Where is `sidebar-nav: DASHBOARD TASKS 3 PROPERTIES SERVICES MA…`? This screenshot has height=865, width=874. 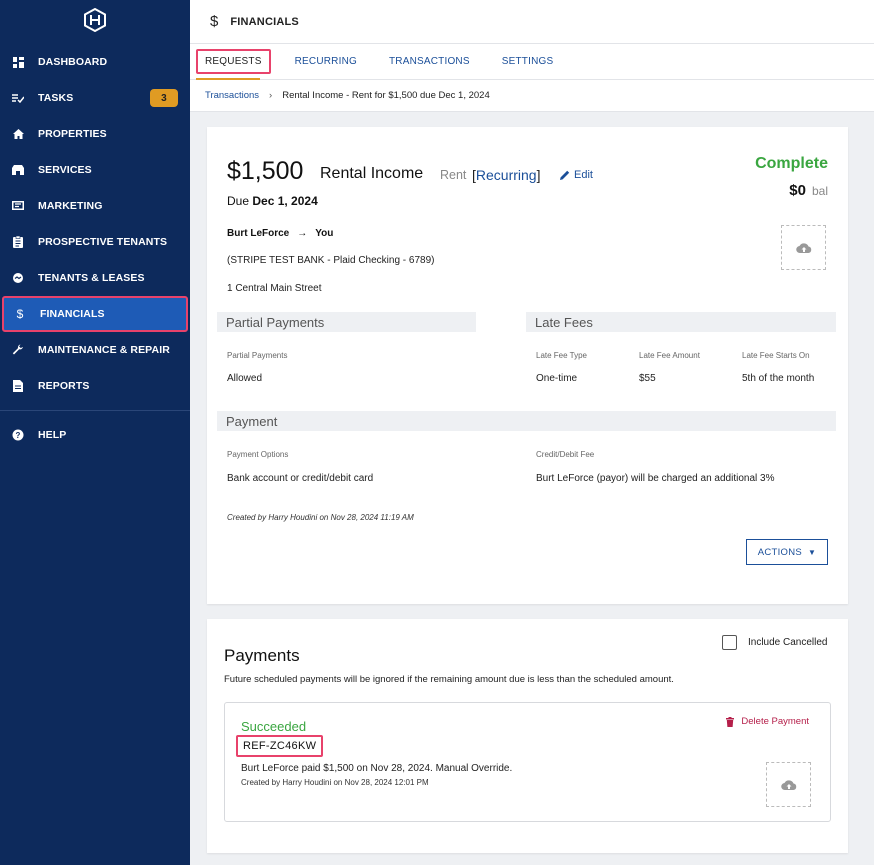
sidebar-nav: DASHBOARD TASKS 3 PROPERTIES SERVICES MA… is located at coordinates (95, 248).